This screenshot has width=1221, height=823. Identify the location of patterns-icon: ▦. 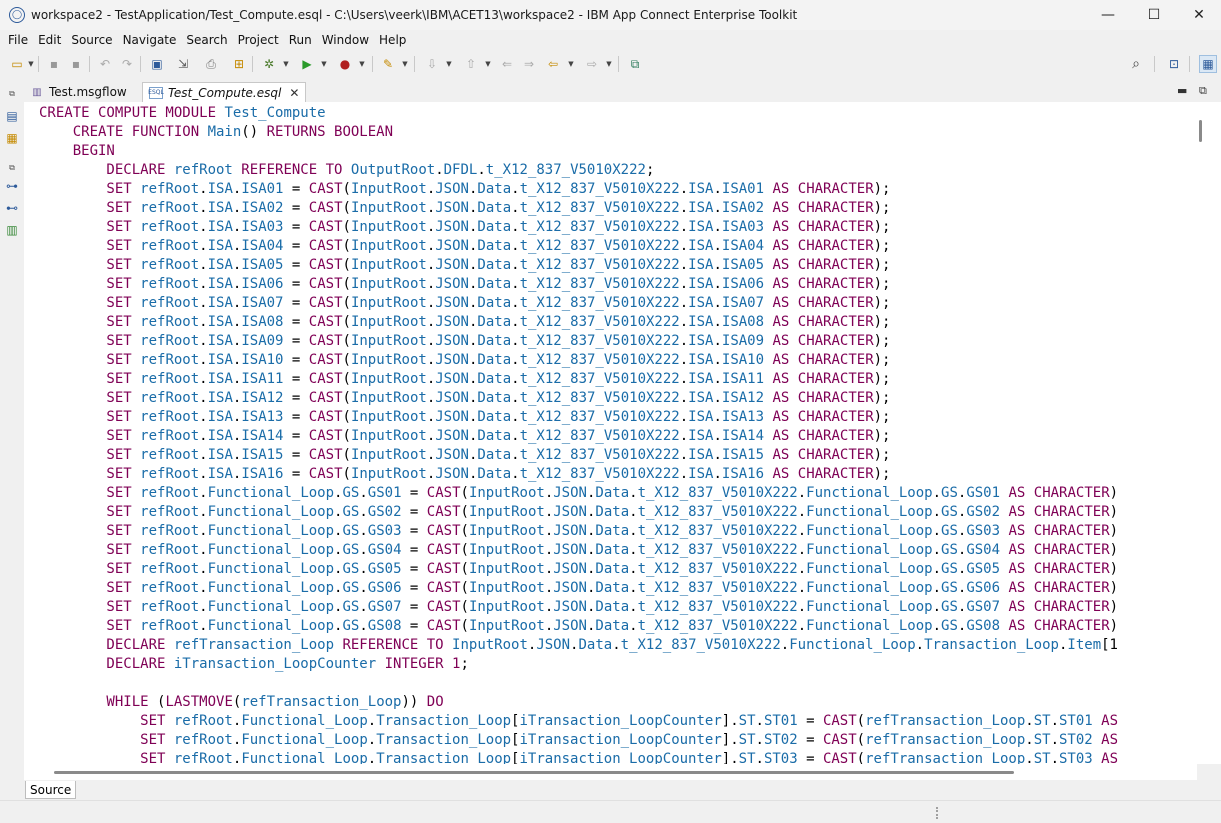
(12, 138).